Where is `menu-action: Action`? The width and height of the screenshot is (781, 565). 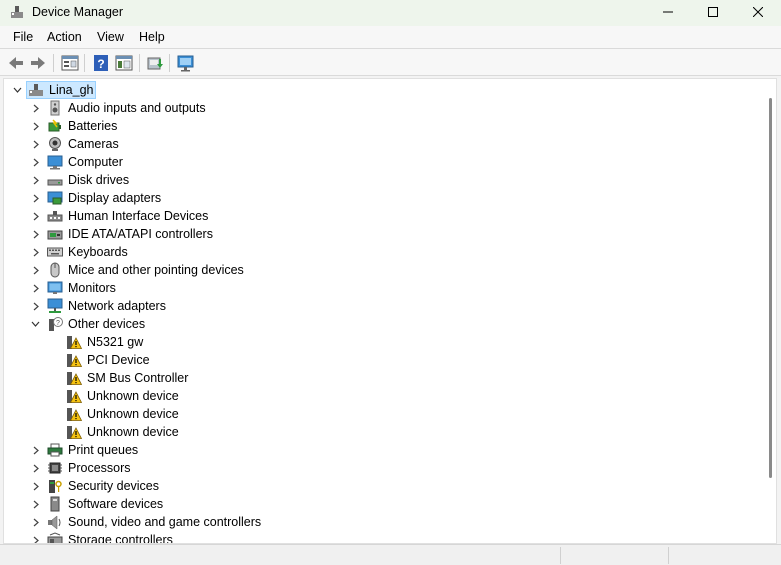
menu-action: Action is located at coordinates (64, 37).